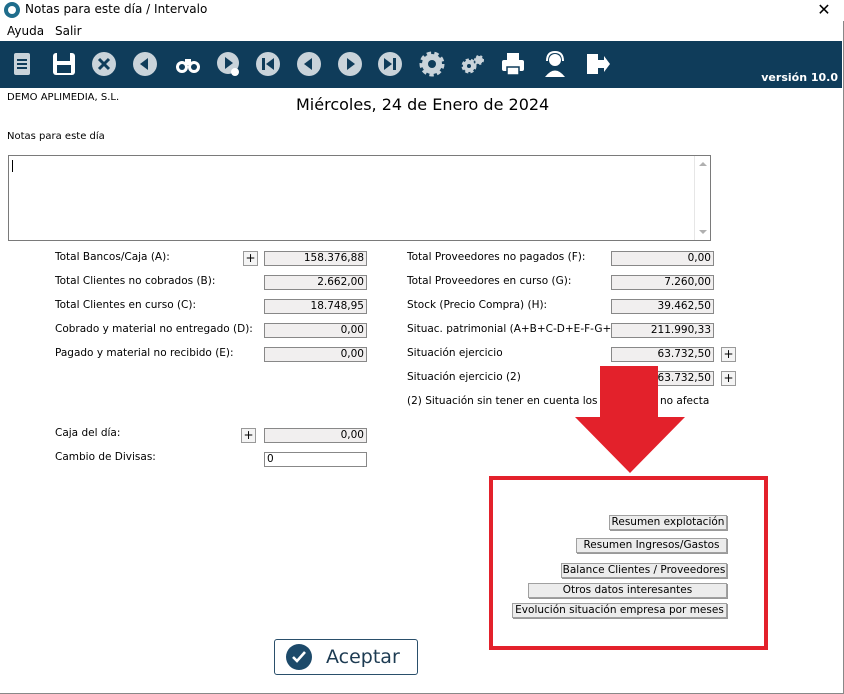  Describe the element at coordinates (619, 610) in the screenshot. I see `evolucion-situacion-button: Evolución situación empresa por meses` at that location.